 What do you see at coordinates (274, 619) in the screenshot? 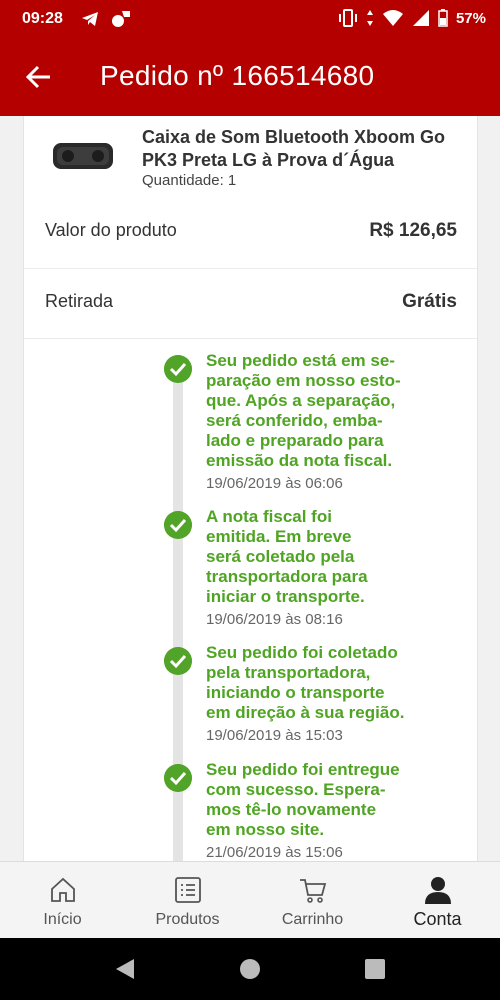
I see `timeline-step-date: 19/06/2019 às 08:16` at bounding box center [274, 619].